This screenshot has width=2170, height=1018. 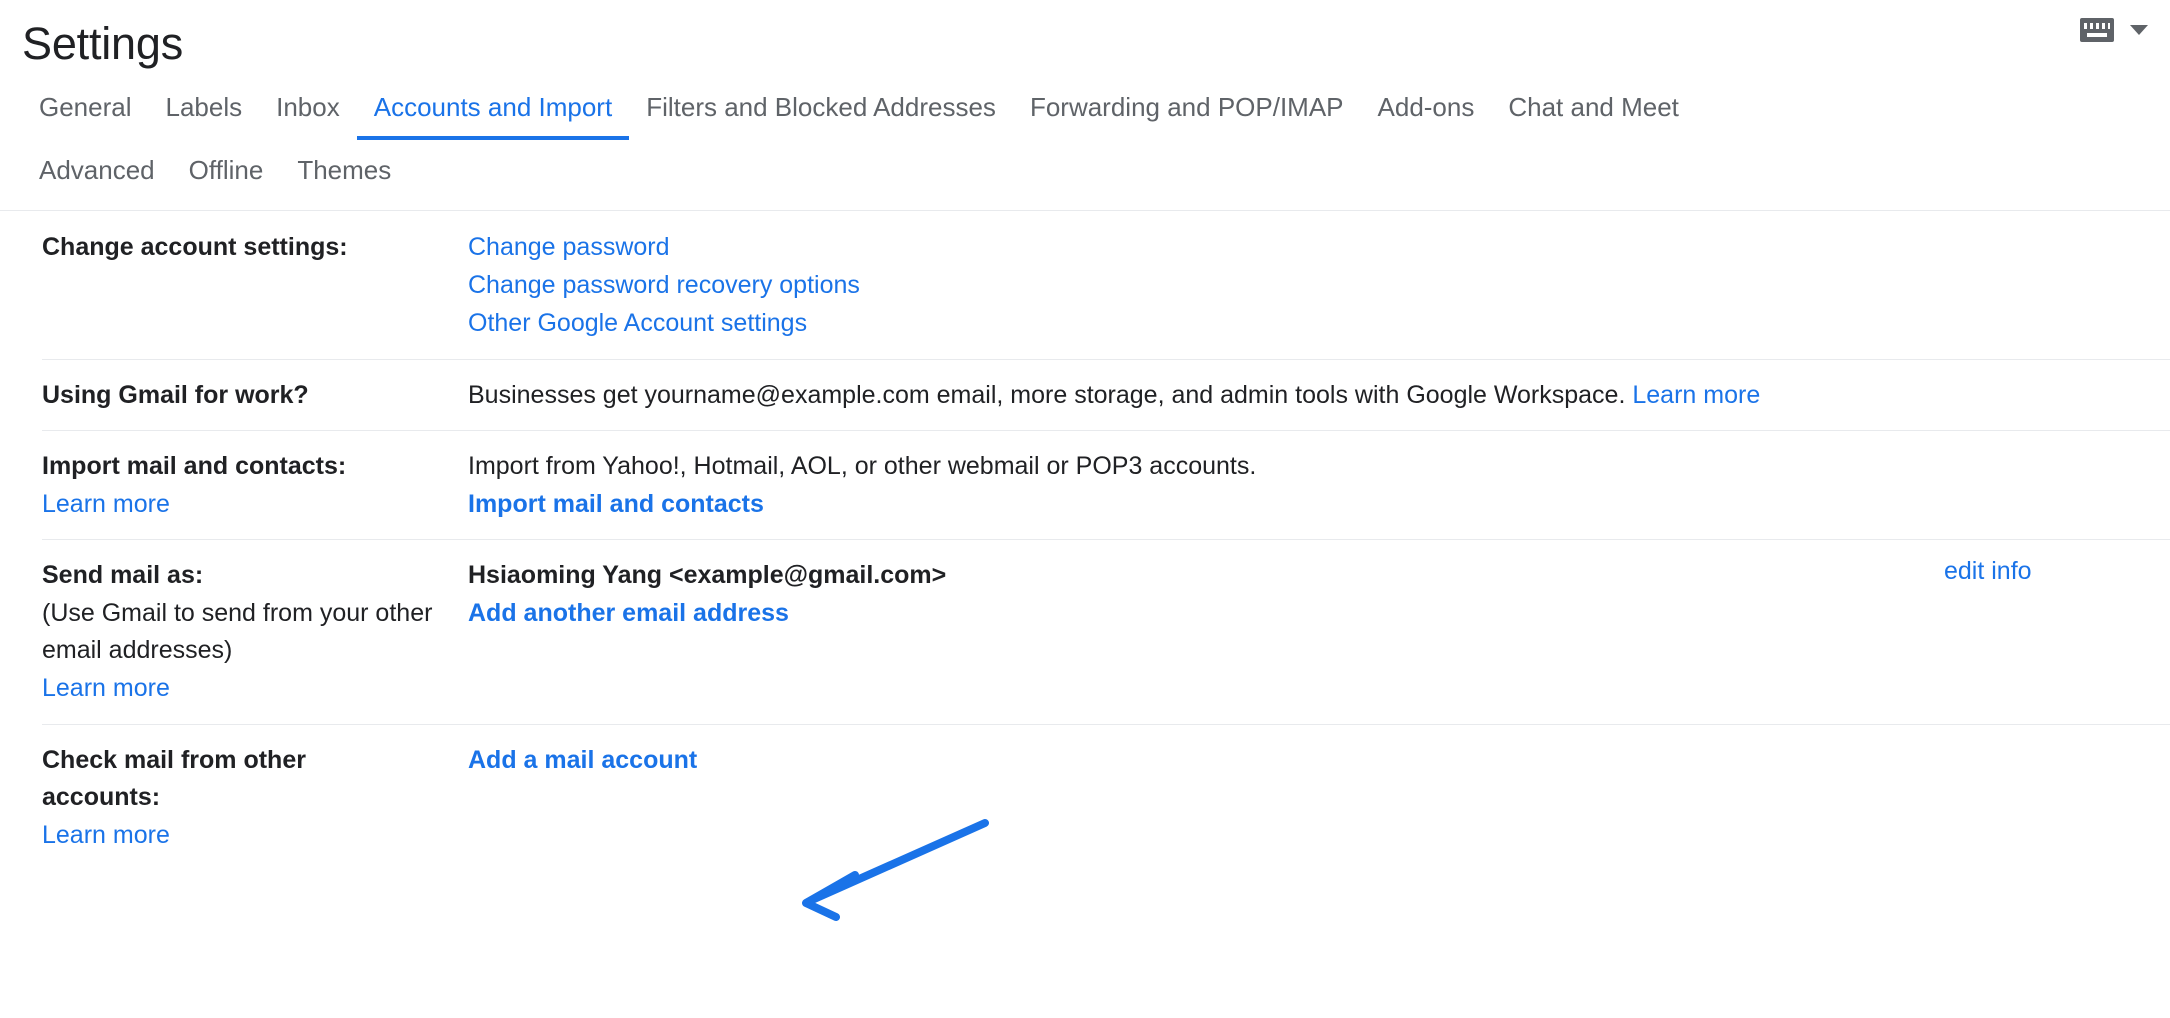 I want to click on tab-advanced: Advanced, so click(x=97, y=171).